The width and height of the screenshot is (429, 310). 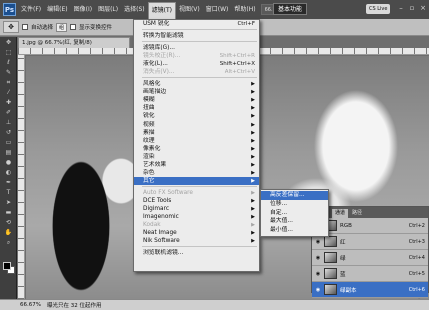 What do you see at coordinates (161, 10) in the screenshot?
I see `menu-item-5: 滤镜(T)` at bounding box center [161, 10].